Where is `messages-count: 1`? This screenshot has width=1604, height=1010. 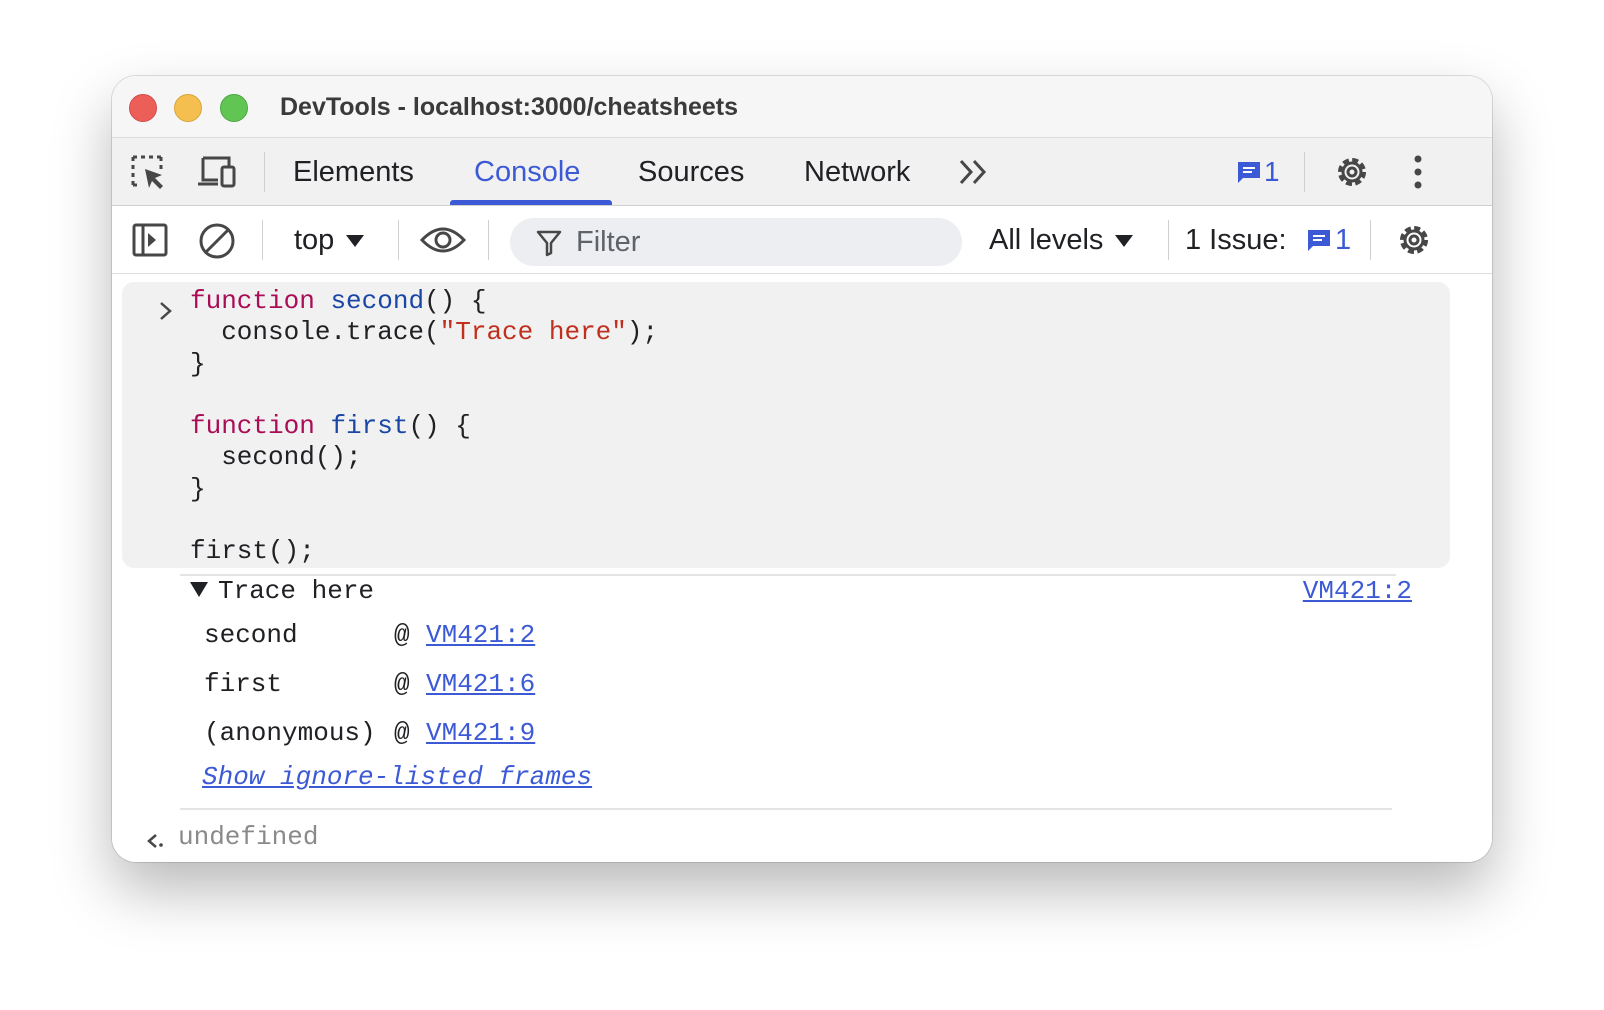
messages-count: 1 is located at coordinates (1272, 172).